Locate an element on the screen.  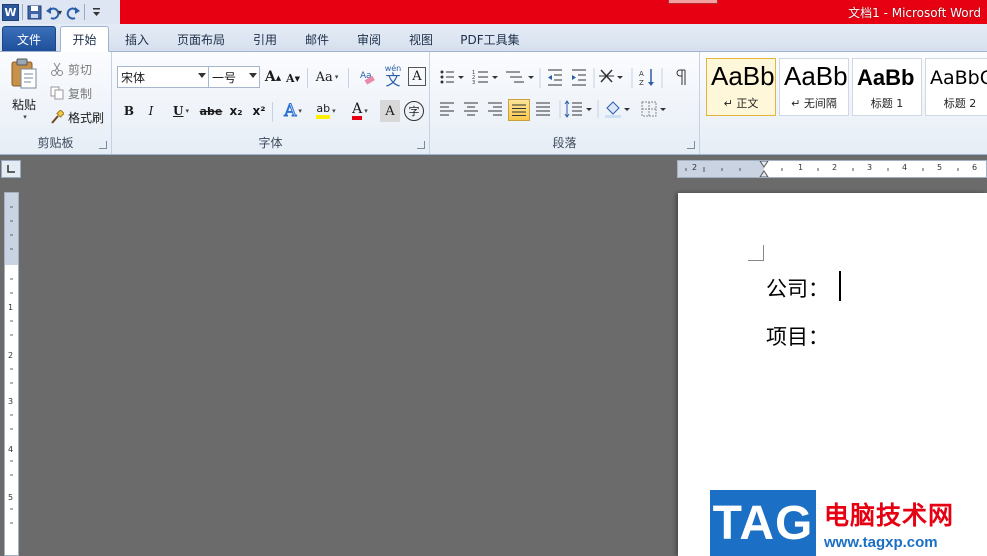
char-shading-button: A is located at coordinates (390, 111).